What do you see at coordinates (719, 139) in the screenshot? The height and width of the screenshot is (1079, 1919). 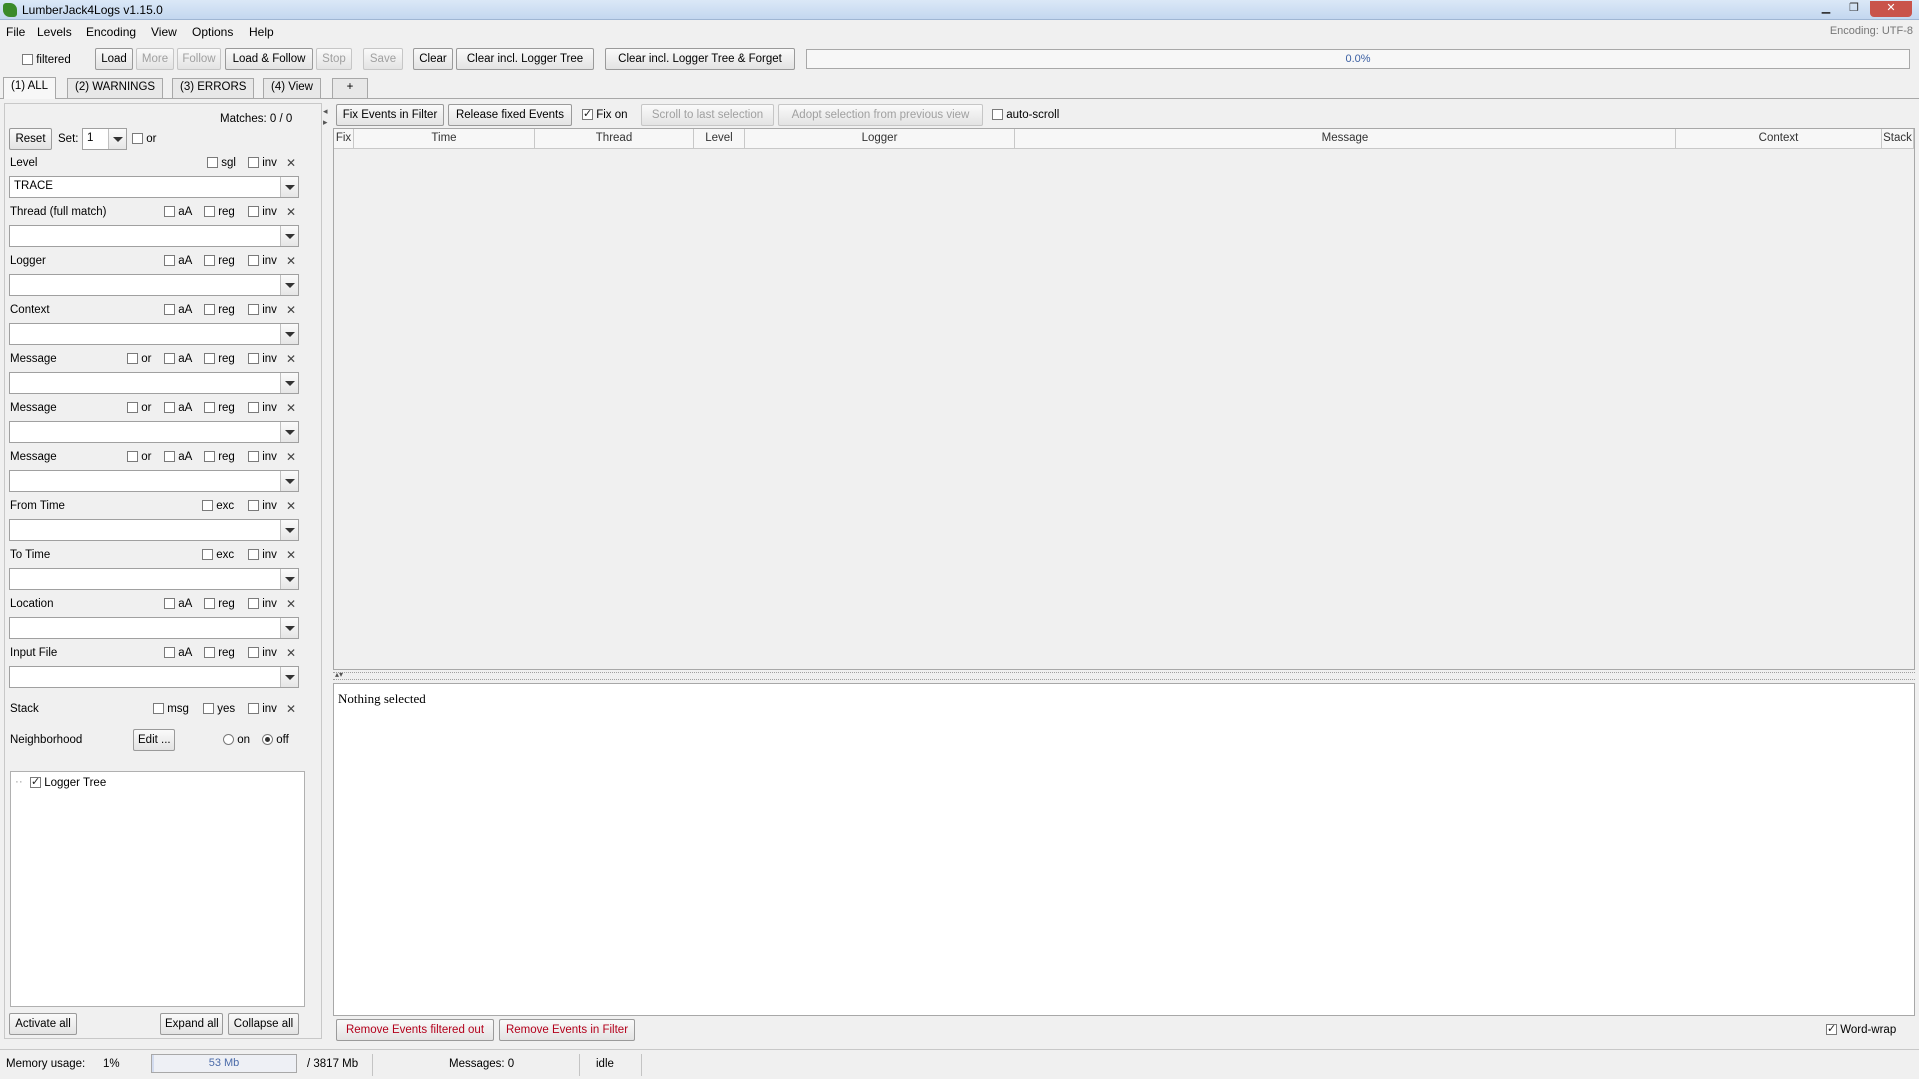 I see `column-header-level: Level` at bounding box center [719, 139].